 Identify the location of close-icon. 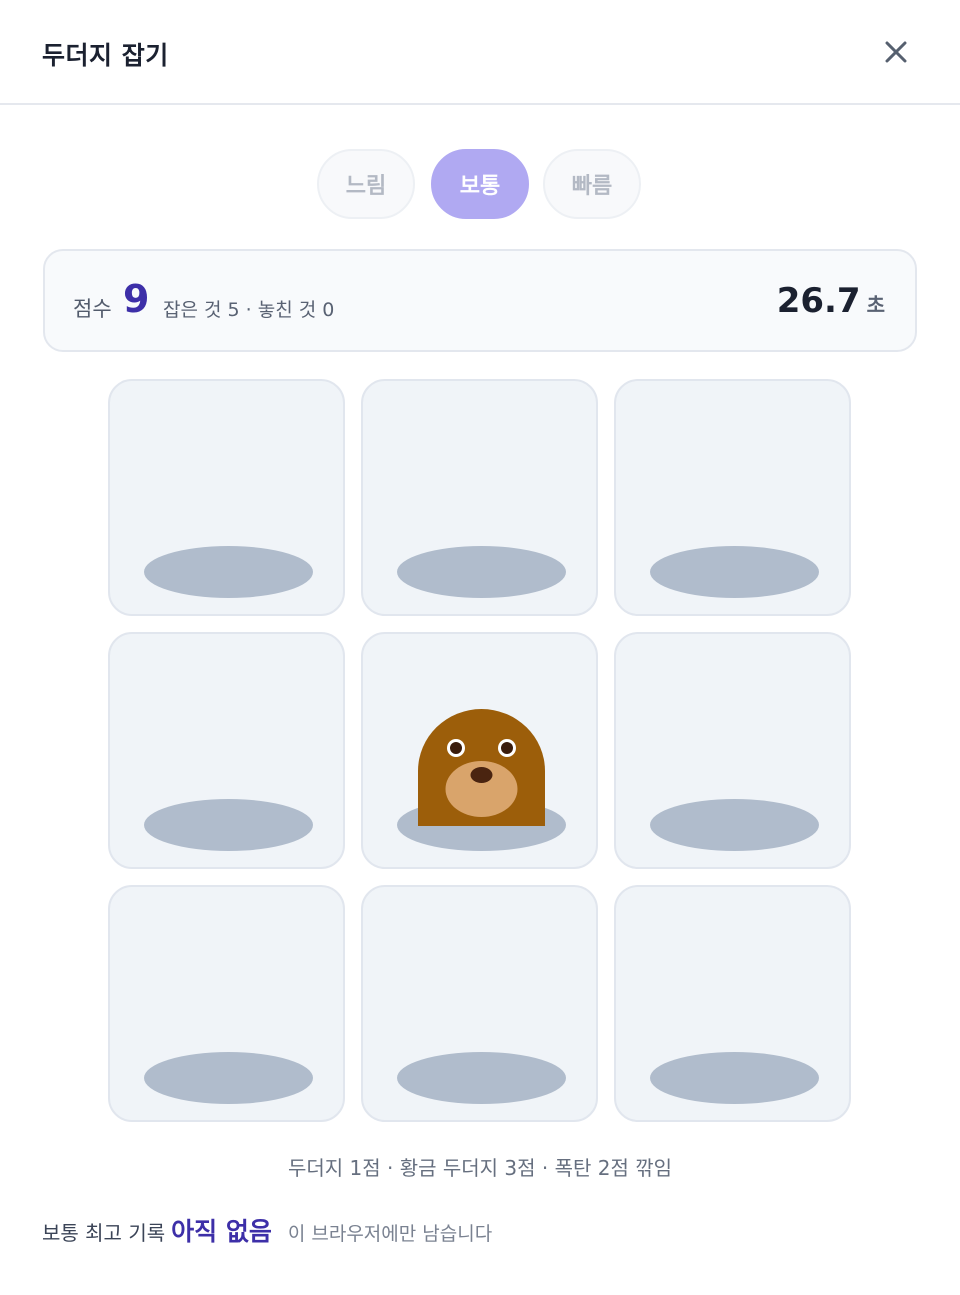
(896, 52).